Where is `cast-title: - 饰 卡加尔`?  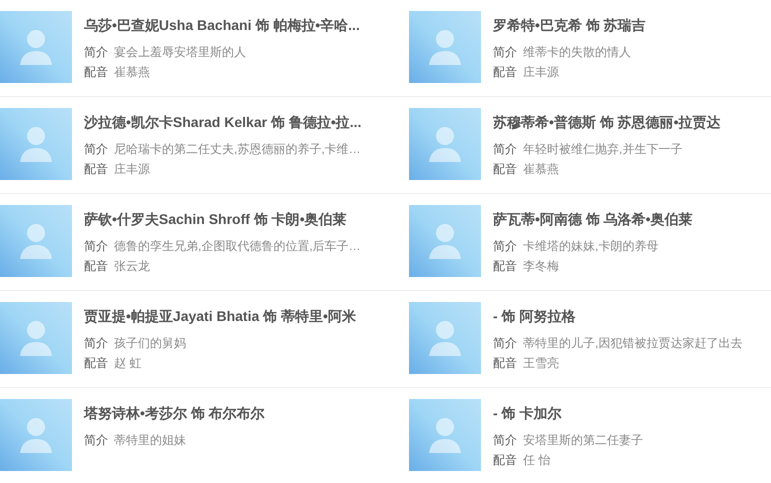 cast-title: - 饰 卡加尔 is located at coordinates (568, 413).